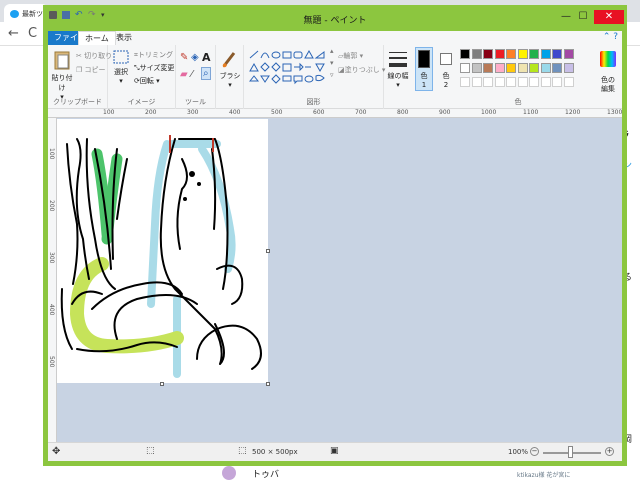 The width and height of the screenshot is (640, 480). What do you see at coordinates (150, 451) in the screenshot?
I see `selection-size-icon: ⬚` at bounding box center [150, 451].